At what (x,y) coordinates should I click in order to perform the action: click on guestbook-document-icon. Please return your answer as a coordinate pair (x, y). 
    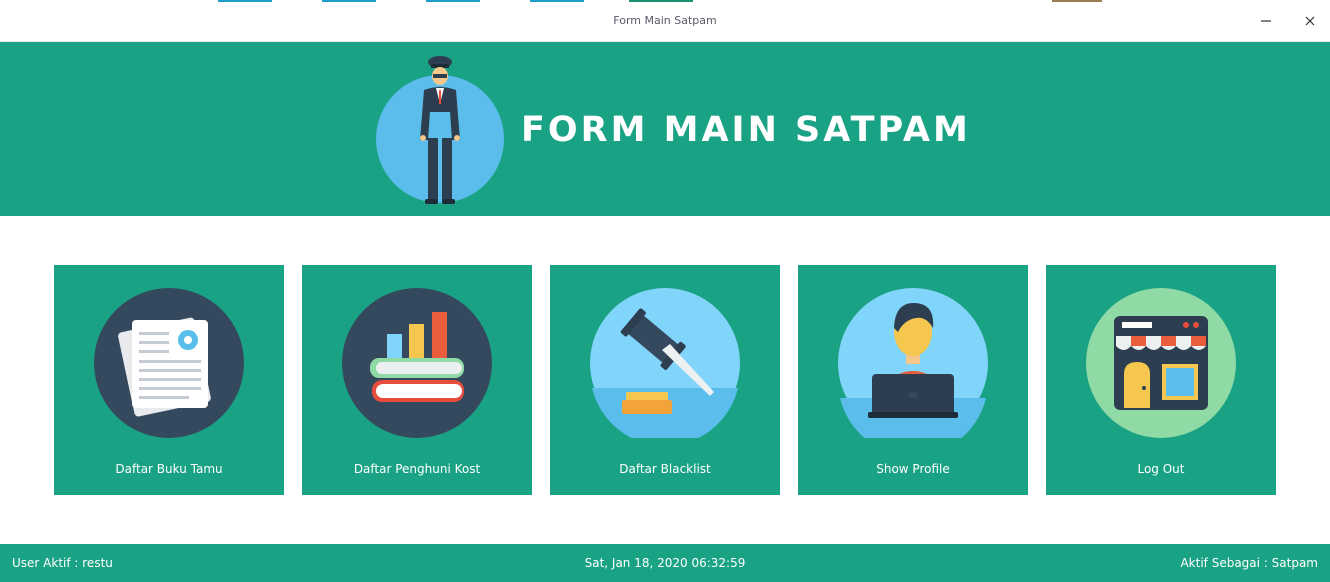
    Looking at the image, I should click on (169, 363).